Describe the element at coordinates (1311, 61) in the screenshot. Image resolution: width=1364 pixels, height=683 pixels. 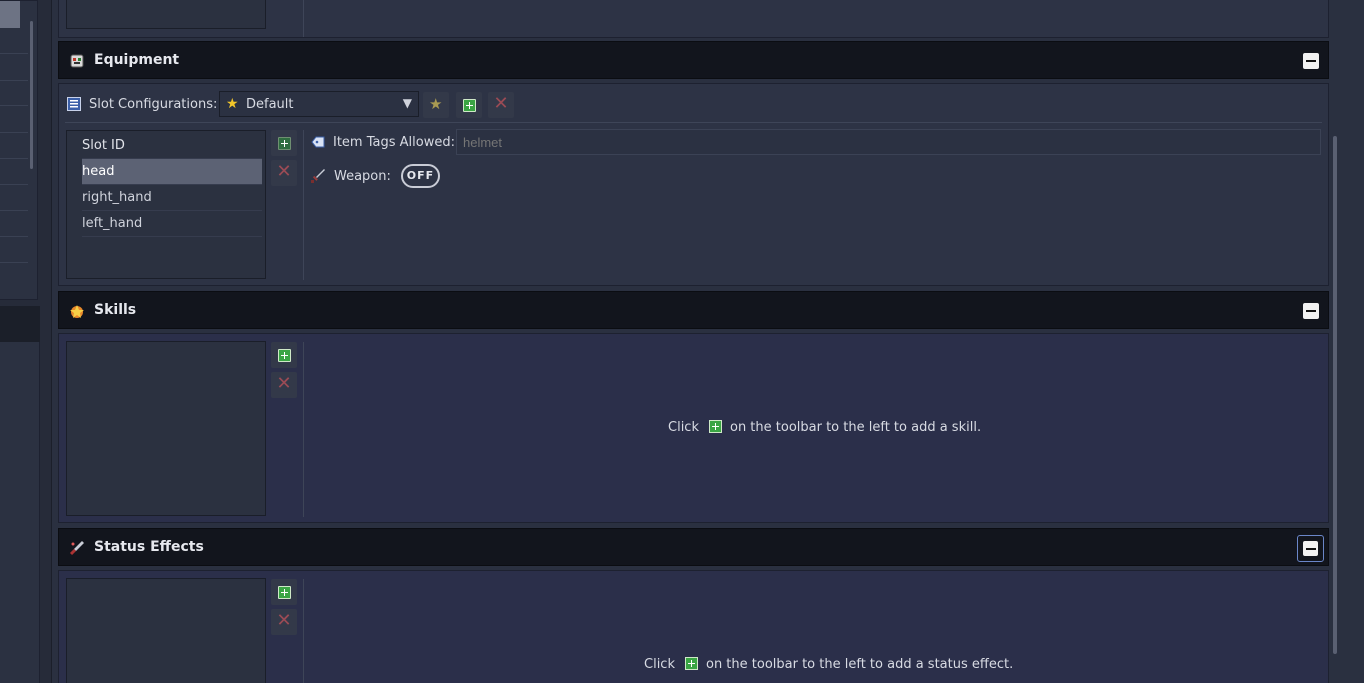
I see `equipment-collapse-button` at that location.